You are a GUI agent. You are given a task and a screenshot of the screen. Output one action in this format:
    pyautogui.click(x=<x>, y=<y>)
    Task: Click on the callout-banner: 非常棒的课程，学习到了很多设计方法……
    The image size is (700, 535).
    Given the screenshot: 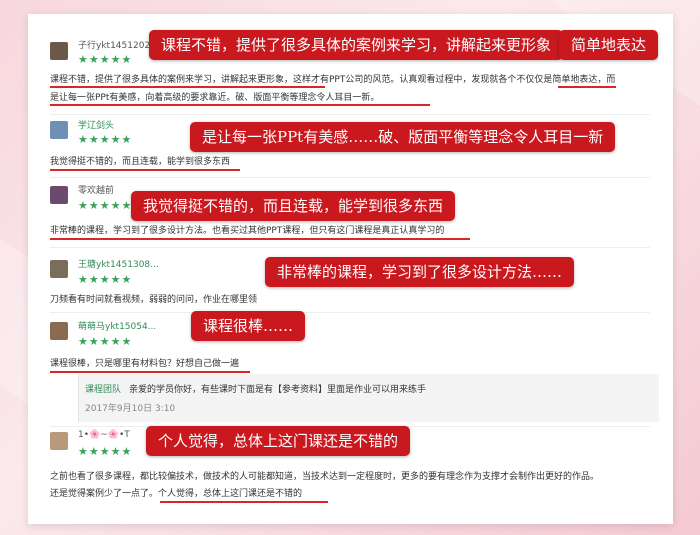 What is the action you would take?
    pyautogui.click(x=420, y=272)
    